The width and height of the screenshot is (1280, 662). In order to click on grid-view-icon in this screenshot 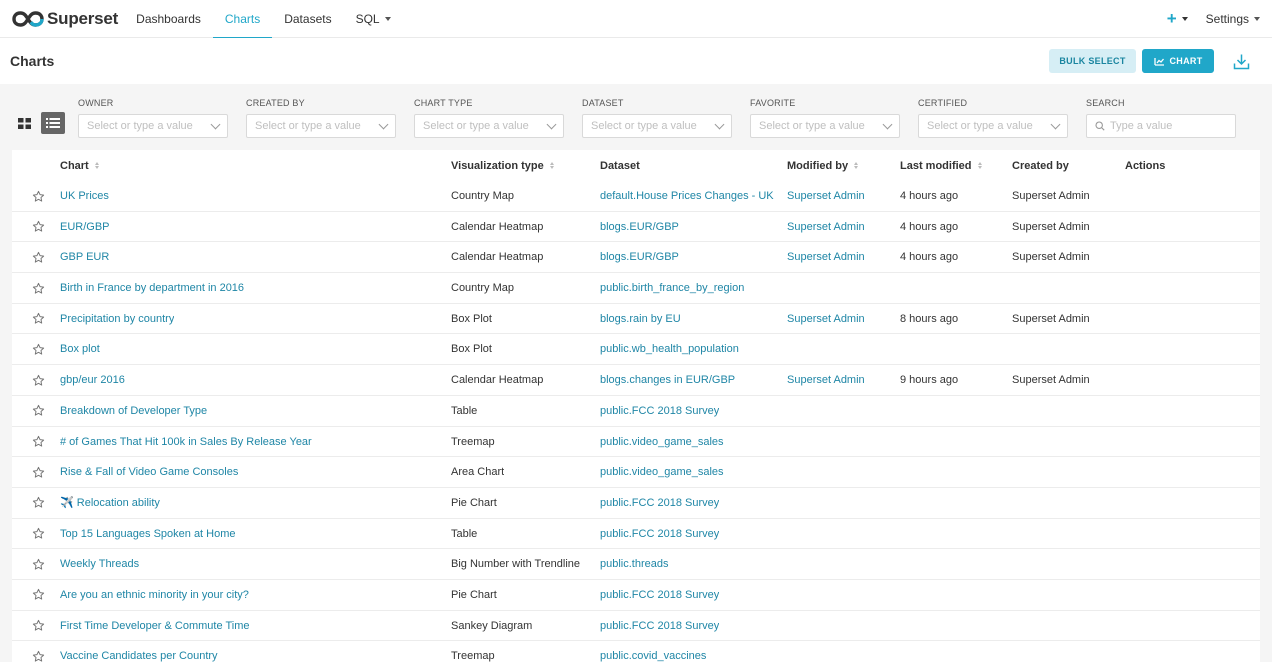, I will do `click(24, 123)`.